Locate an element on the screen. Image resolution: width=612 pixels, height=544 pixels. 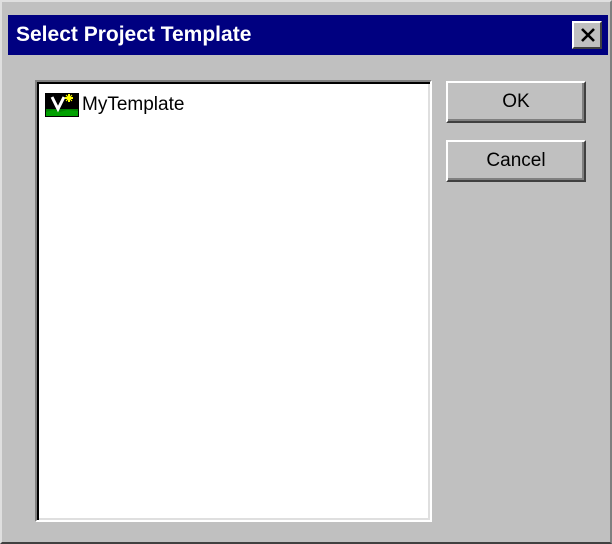
title-bar: Select Project Template is located at coordinates (308, 35).